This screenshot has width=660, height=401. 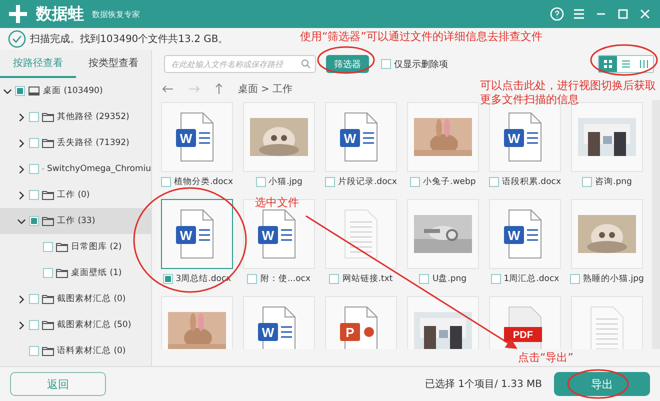 What do you see at coordinates (525, 322) in the screenshot?
I see `file-card: PDF` at bounding box center [525, 322].